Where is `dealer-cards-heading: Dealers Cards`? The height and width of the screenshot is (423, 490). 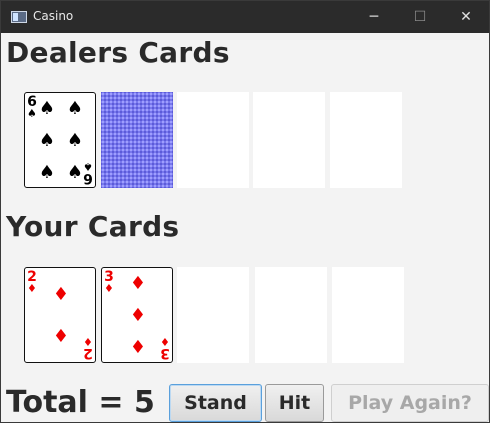
dealer-cards-heading: Dealers Cards is located at coordinates (118, 52).